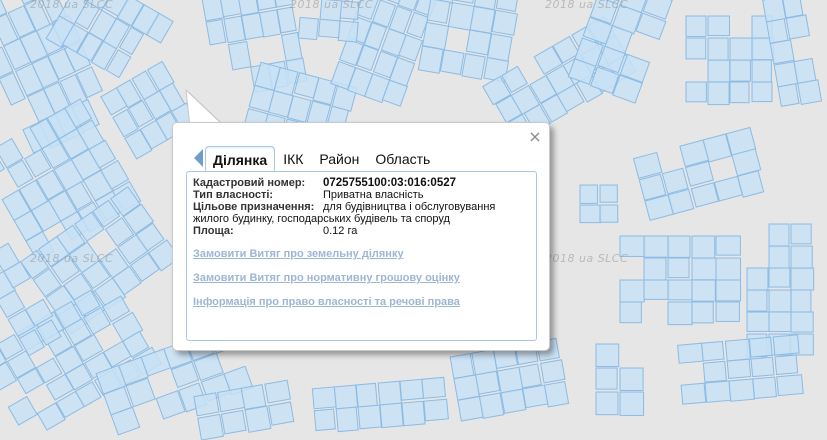 Image resolution: width=827 pixels, height=440 pixels. What do you see at coordinates (198, 158) in the screenshot?
I see `back-arrow-icon` at bounding box center [198, 158].